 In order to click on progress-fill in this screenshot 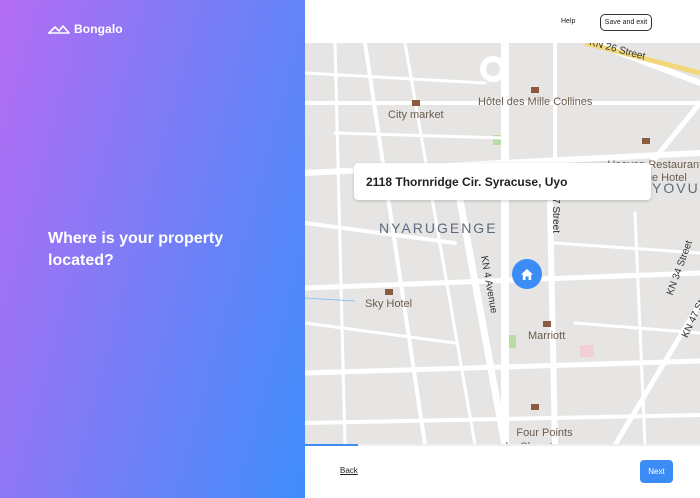, I will do `click(332, 445)`.